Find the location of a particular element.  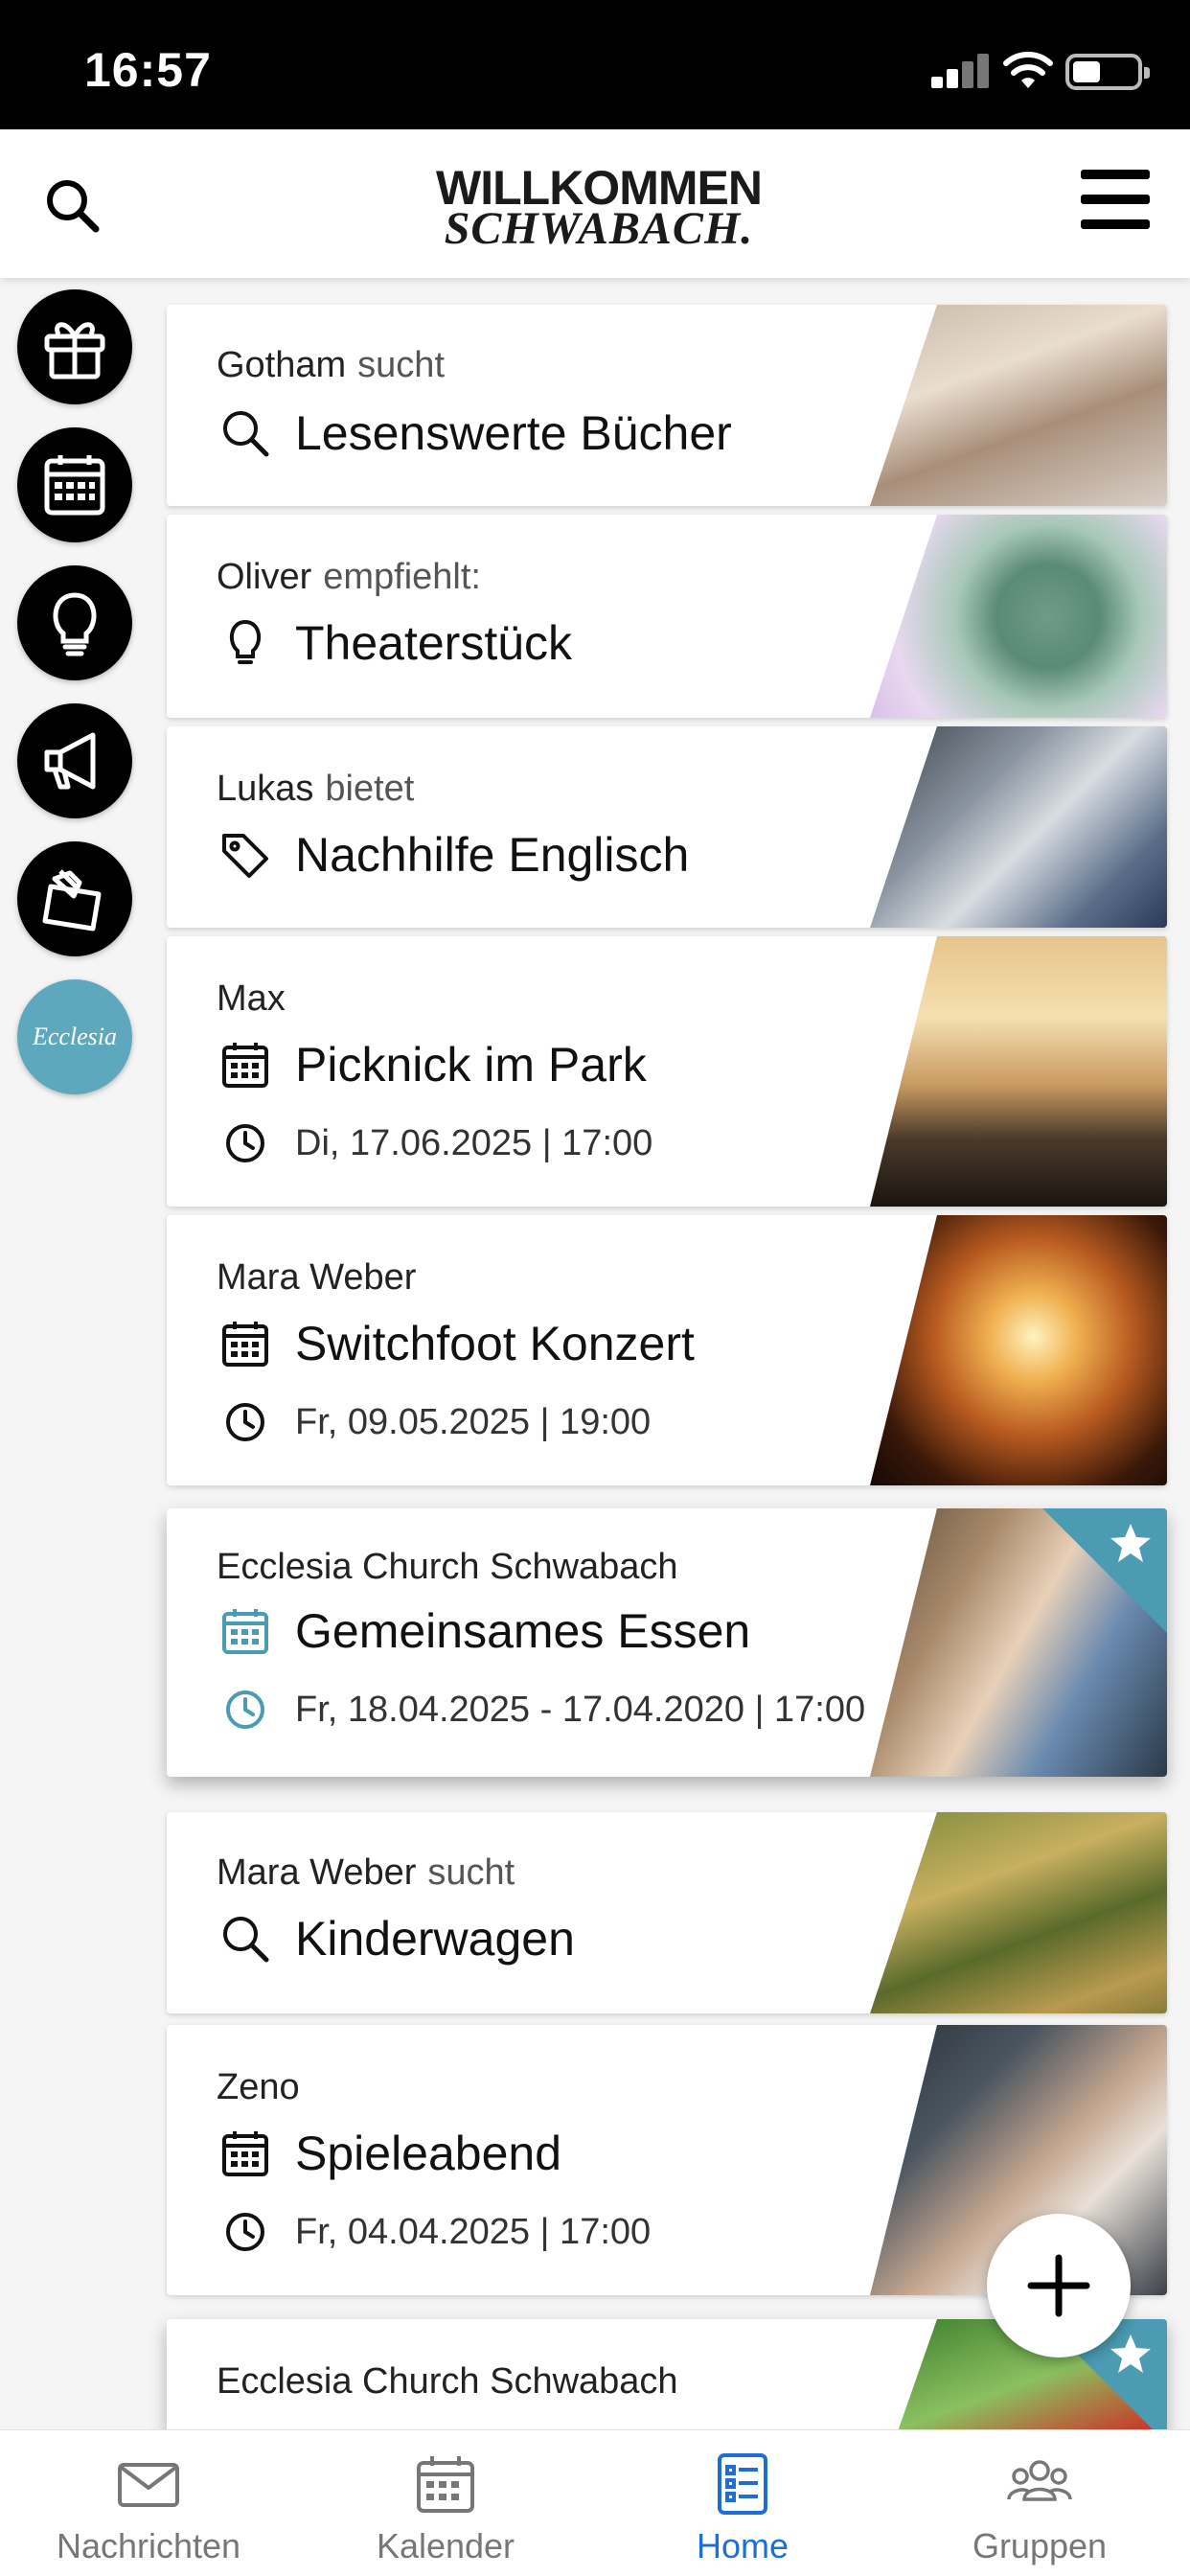

ecclesia-logo: Ecclesia is located at coordinates (75, 1036).